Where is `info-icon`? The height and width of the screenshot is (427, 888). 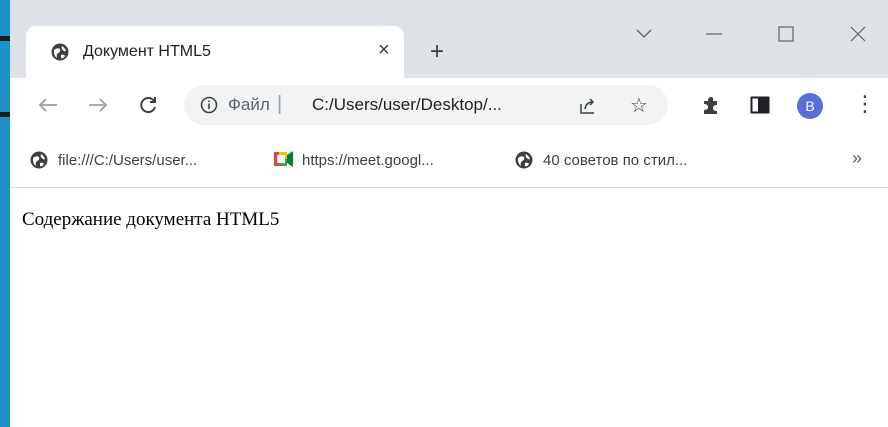
info-icon is located at coordinates (209, 105).